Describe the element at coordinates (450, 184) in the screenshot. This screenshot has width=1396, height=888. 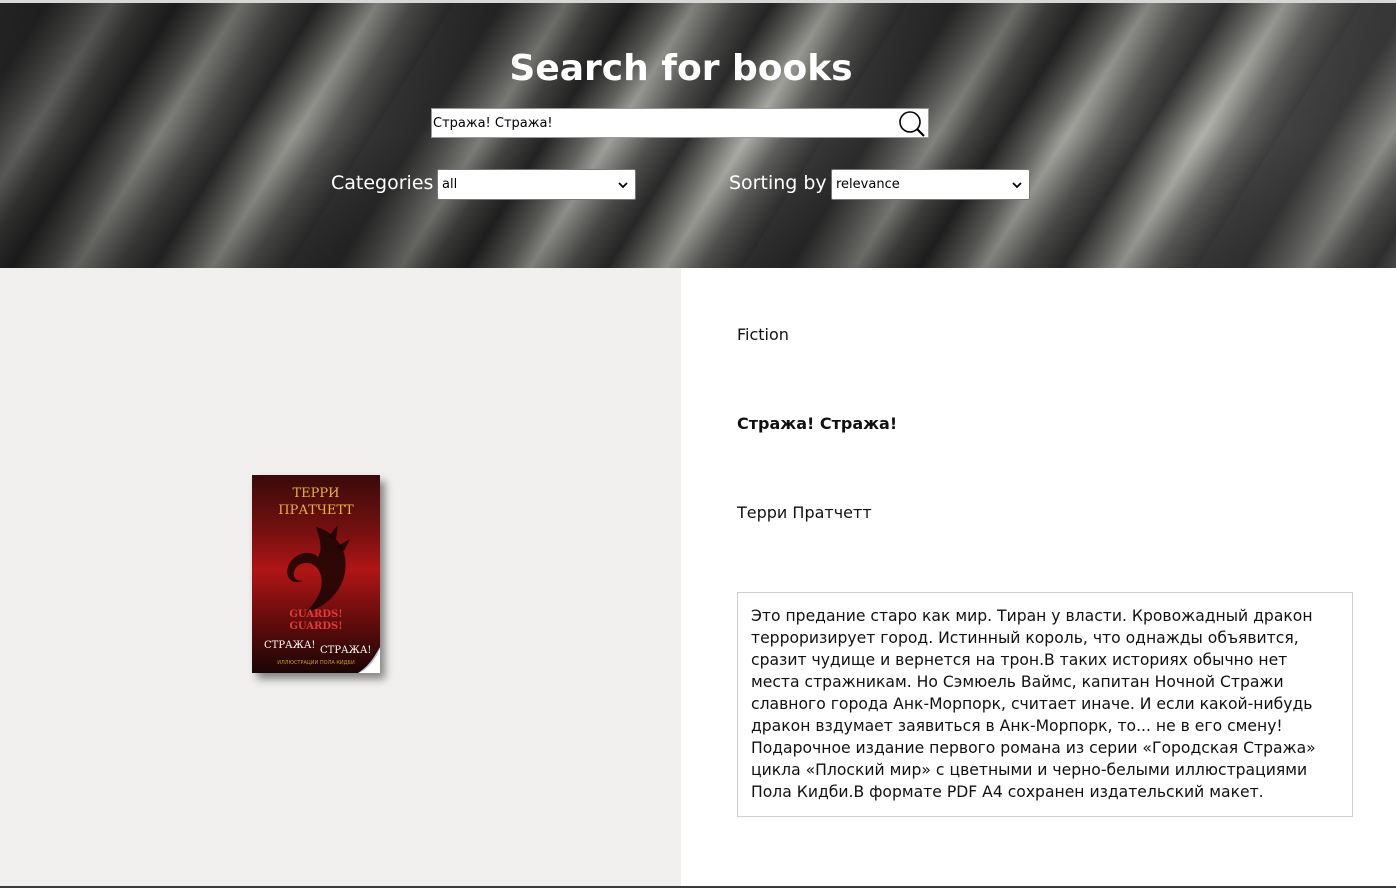
I see `categories-selected-value: all` at that location.